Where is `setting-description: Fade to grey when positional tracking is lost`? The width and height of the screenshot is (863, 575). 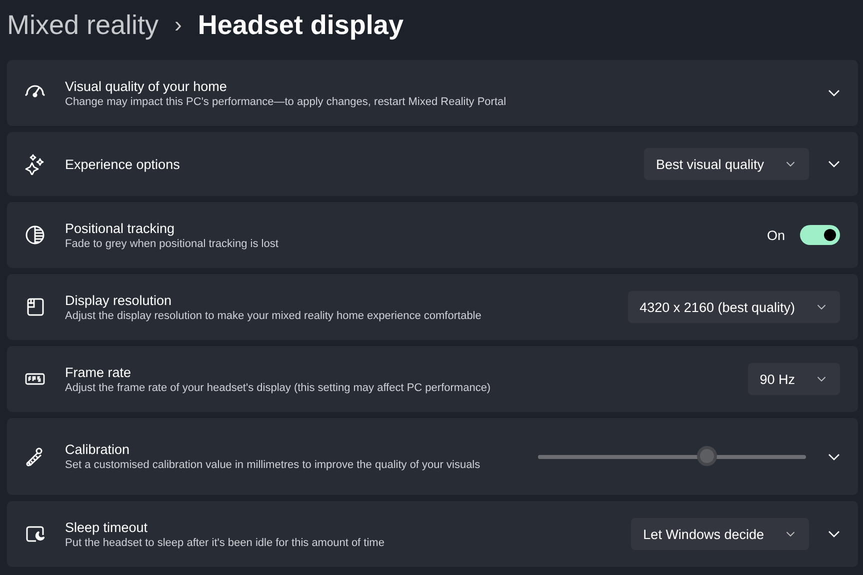 setting-description: Fade to grey when positional tracking is lost is located at coordinates (172, 244).